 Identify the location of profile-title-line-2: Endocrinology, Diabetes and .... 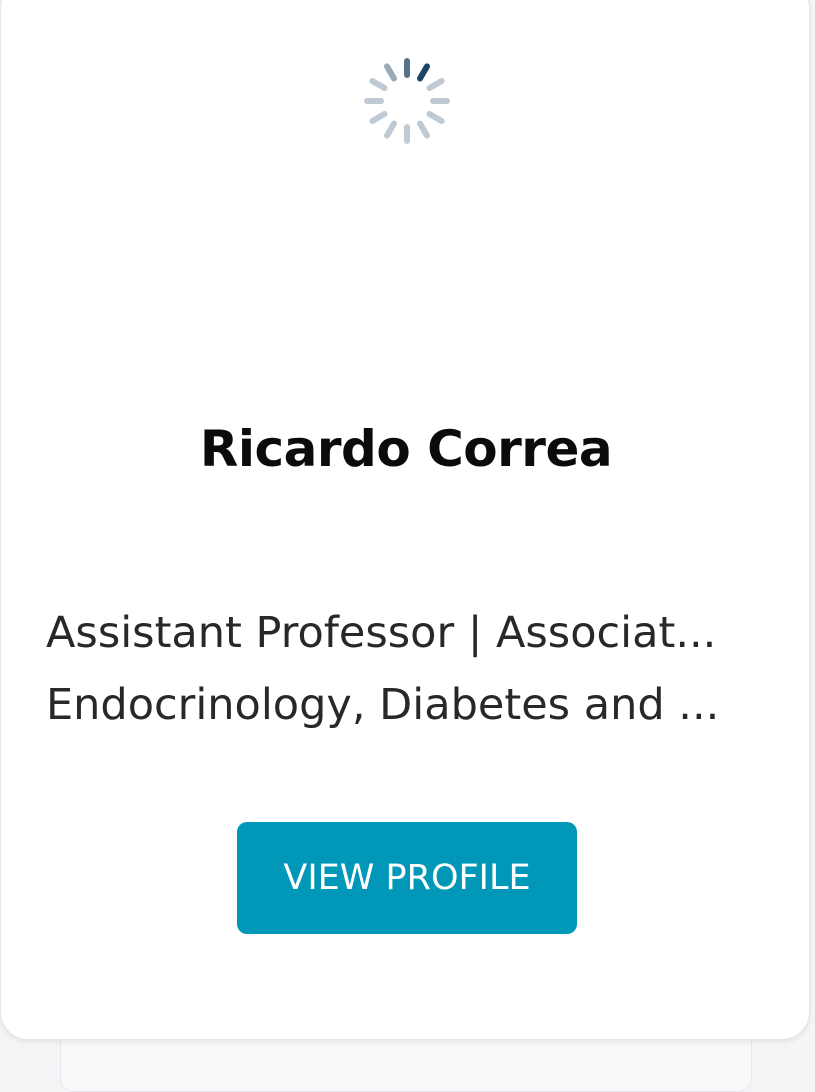
(383, 705).